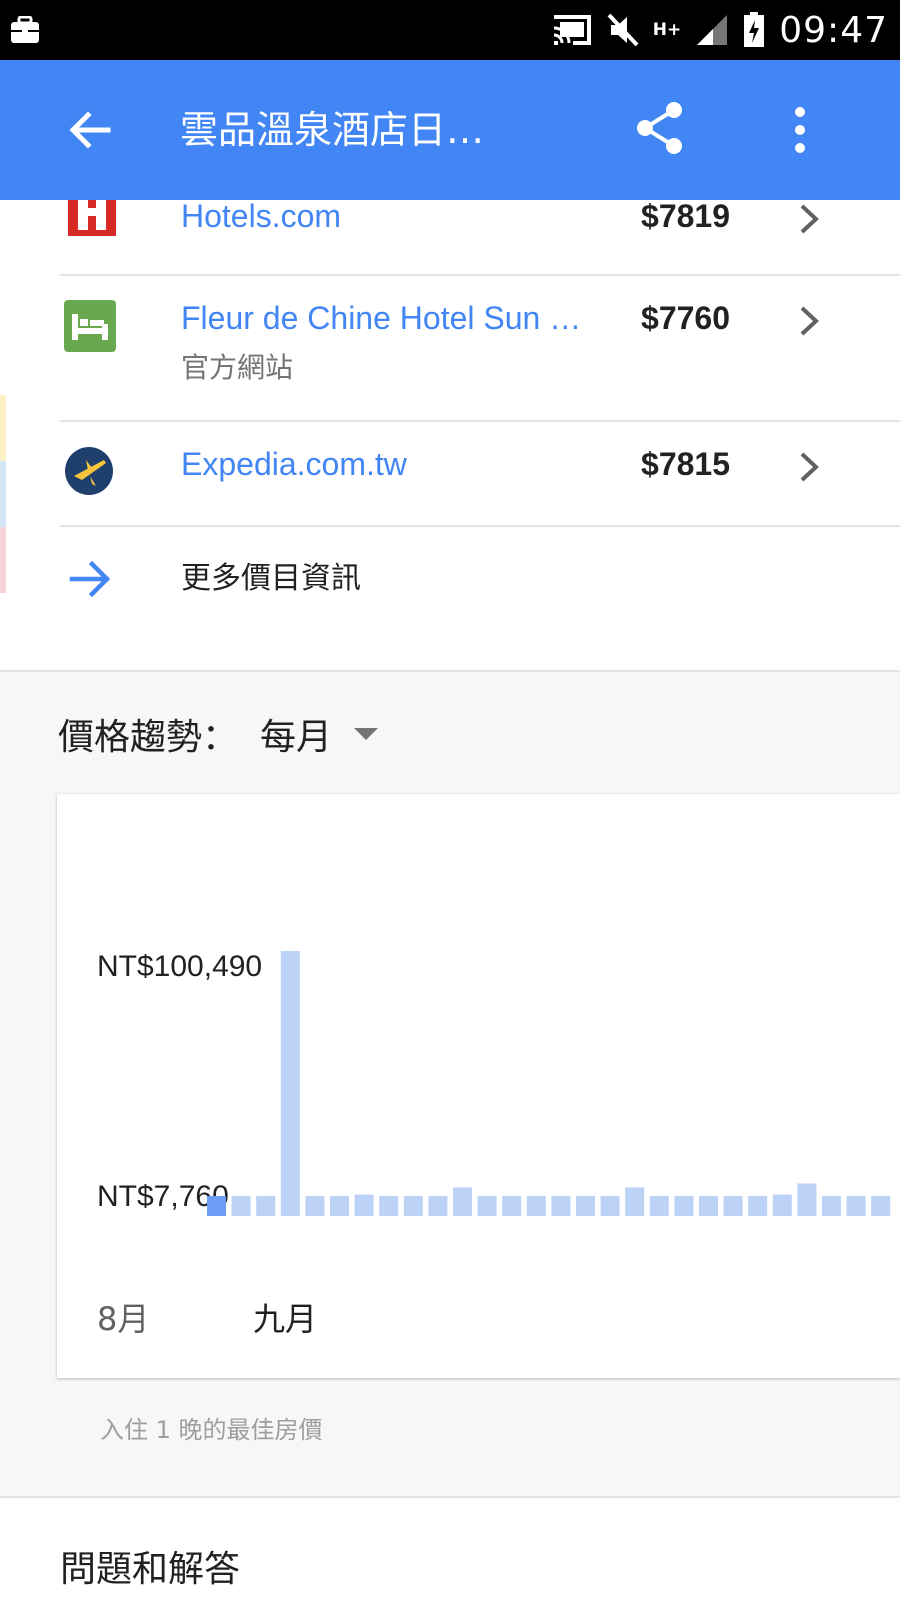  Describe the element at coordinates (90, 579) in the screenshot. I see `arrow-forward-icon` at that location.